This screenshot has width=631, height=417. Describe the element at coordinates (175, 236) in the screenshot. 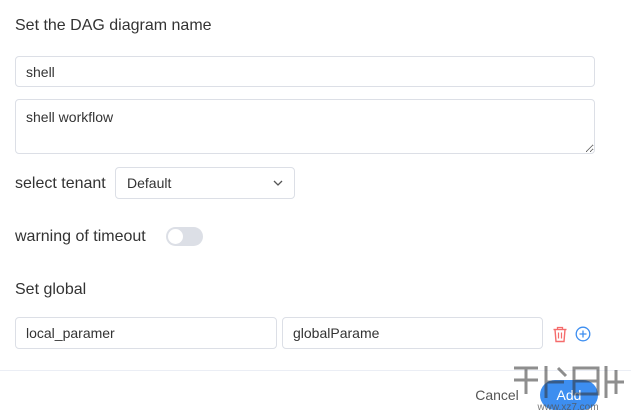

I see `toggle-knob` at that location.